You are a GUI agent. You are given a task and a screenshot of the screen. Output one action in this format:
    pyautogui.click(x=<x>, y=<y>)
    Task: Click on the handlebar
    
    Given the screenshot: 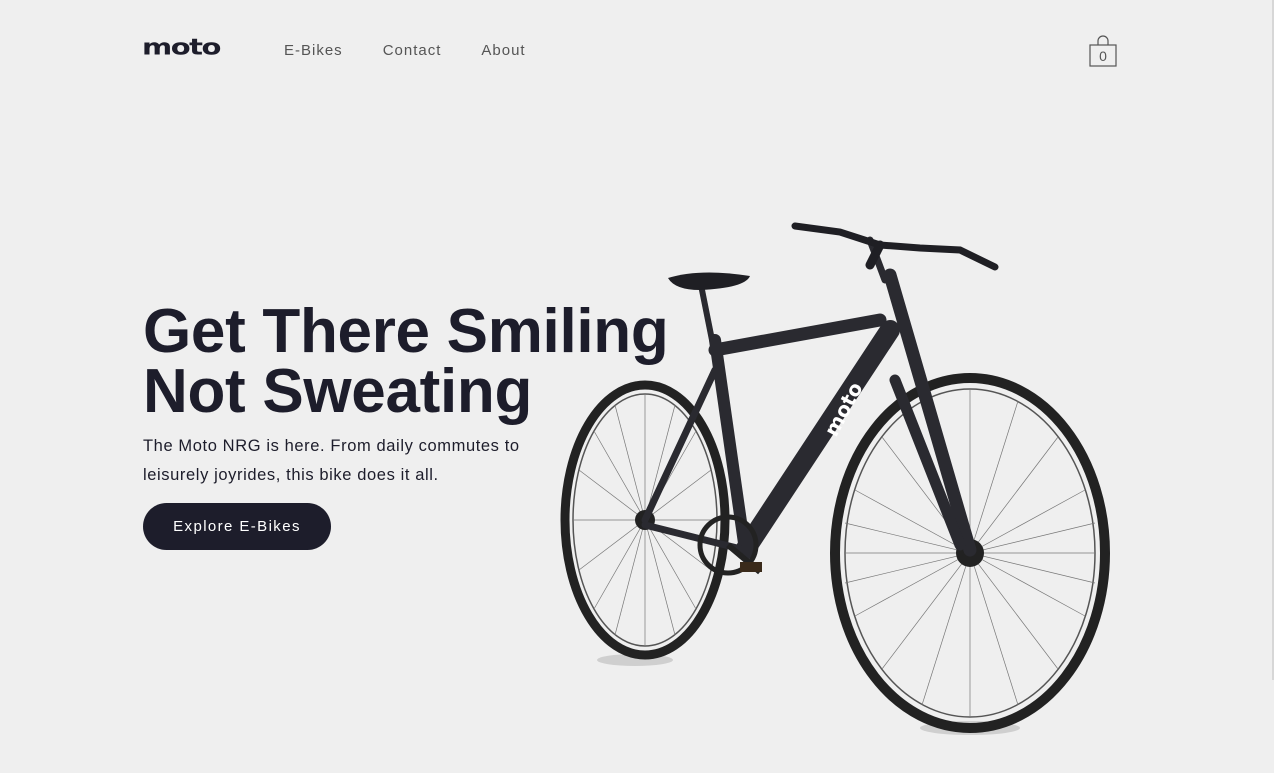 What is the action you would take?
    pyautogui.click(x=895, y=246)
    